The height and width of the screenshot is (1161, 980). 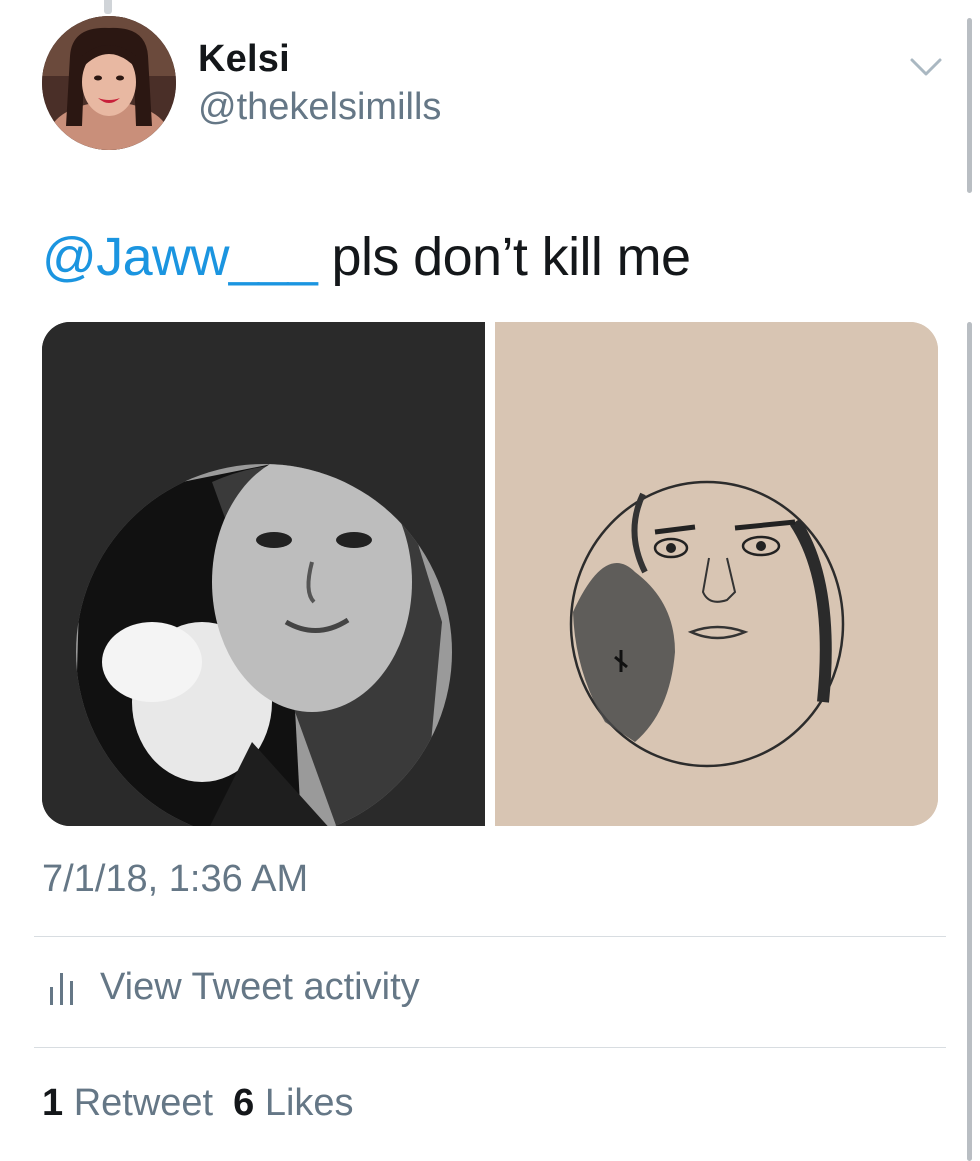 What do you see at coordinates (969, 105) in the screenshot?
I see `scrollbar-top` at bounding box center [969, 105].